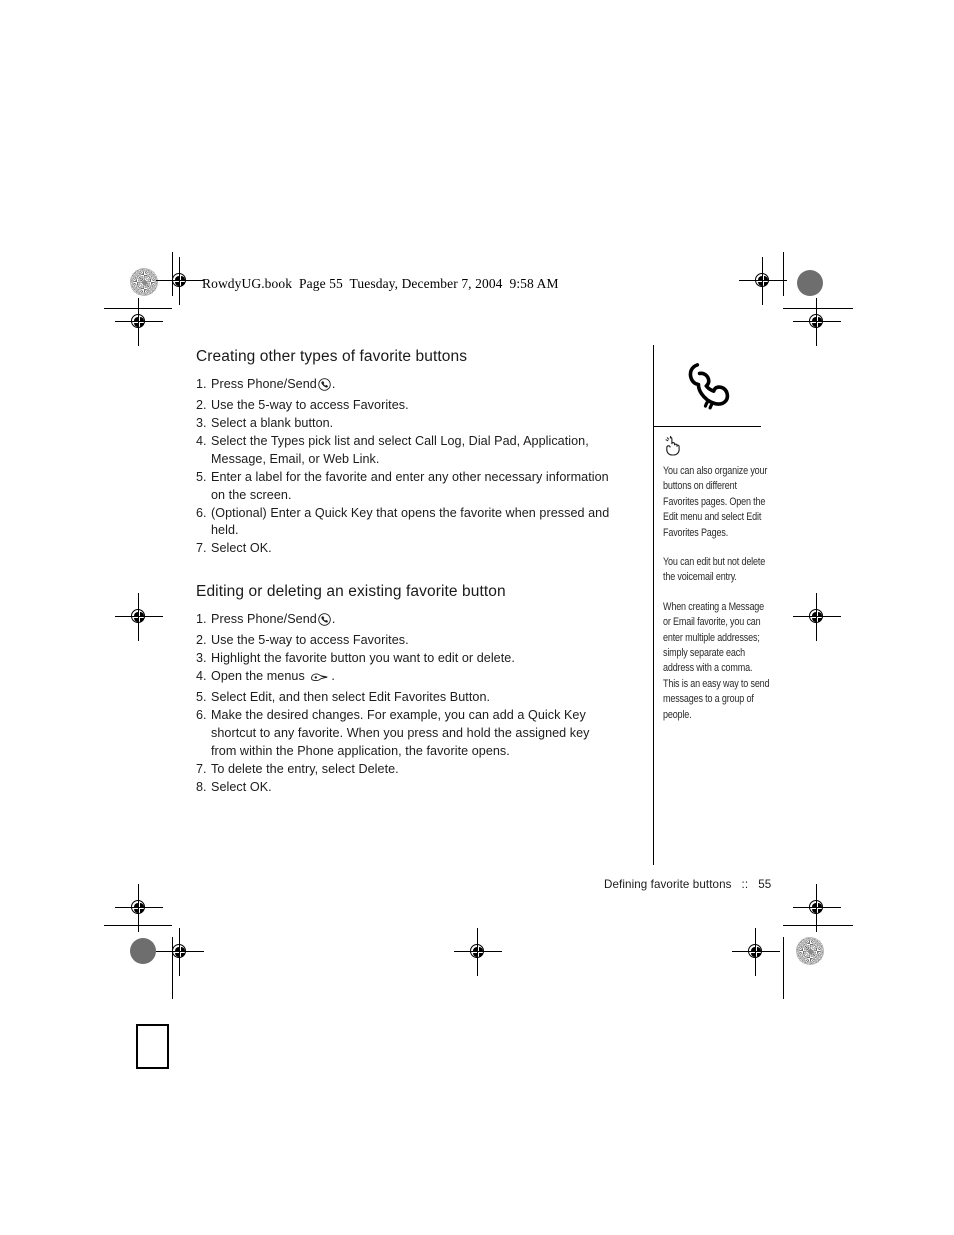  What do you see at coordinates (139, 617) in the screenshot?
I see `registration-target-middle-left` at bounding box center [139, 617].